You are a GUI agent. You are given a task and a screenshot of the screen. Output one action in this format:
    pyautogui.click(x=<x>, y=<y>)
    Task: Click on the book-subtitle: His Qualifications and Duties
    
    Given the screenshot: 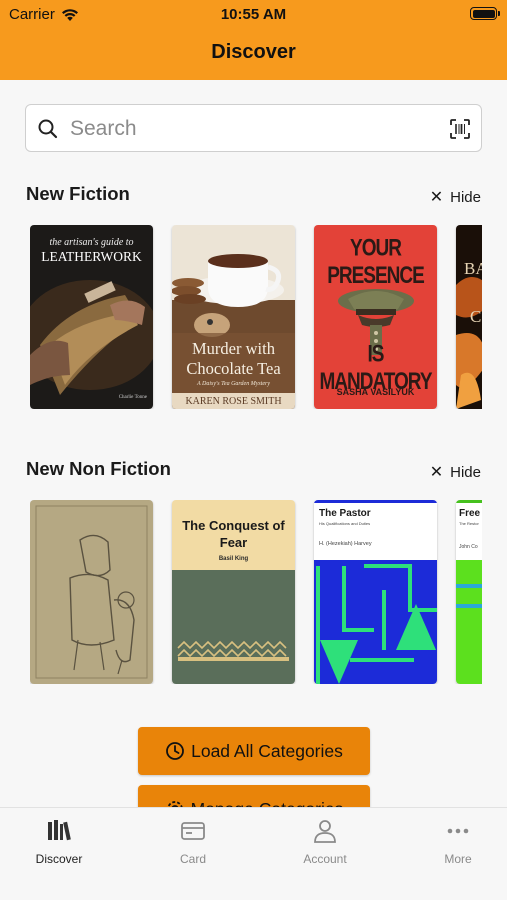 What is the action you would take?
    pyautogui.click(x=345, y=523)
    